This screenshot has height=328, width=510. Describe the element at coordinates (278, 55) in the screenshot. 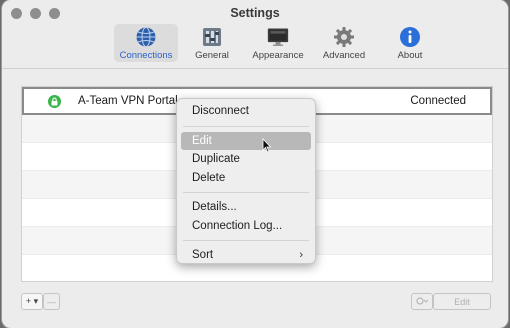

I see `tab-label: Appearance` at that location.